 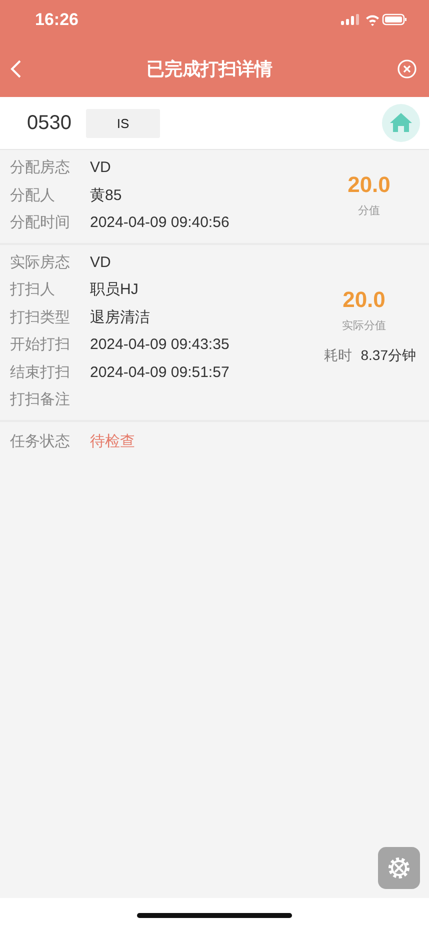 What do you see at coordinates (33, 290) in the screenshot?
I see `field-label: 打扫人` at bounding box center [33, 290].